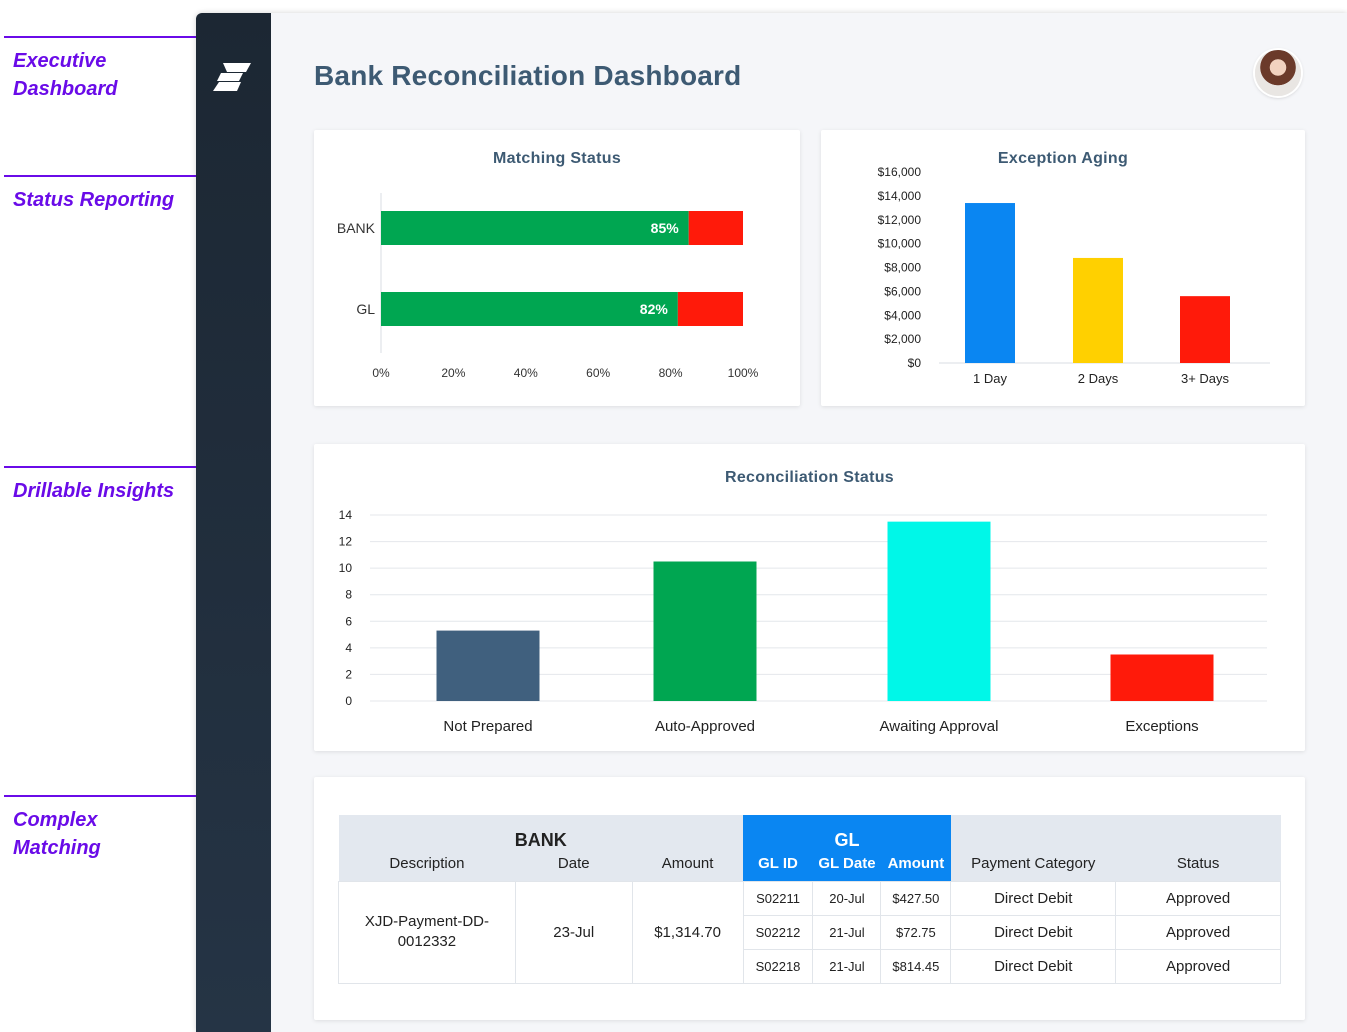 The image size is (1347, 1032). I want to click on bank-amount-cell: $1,314.70, so click(687, 932).